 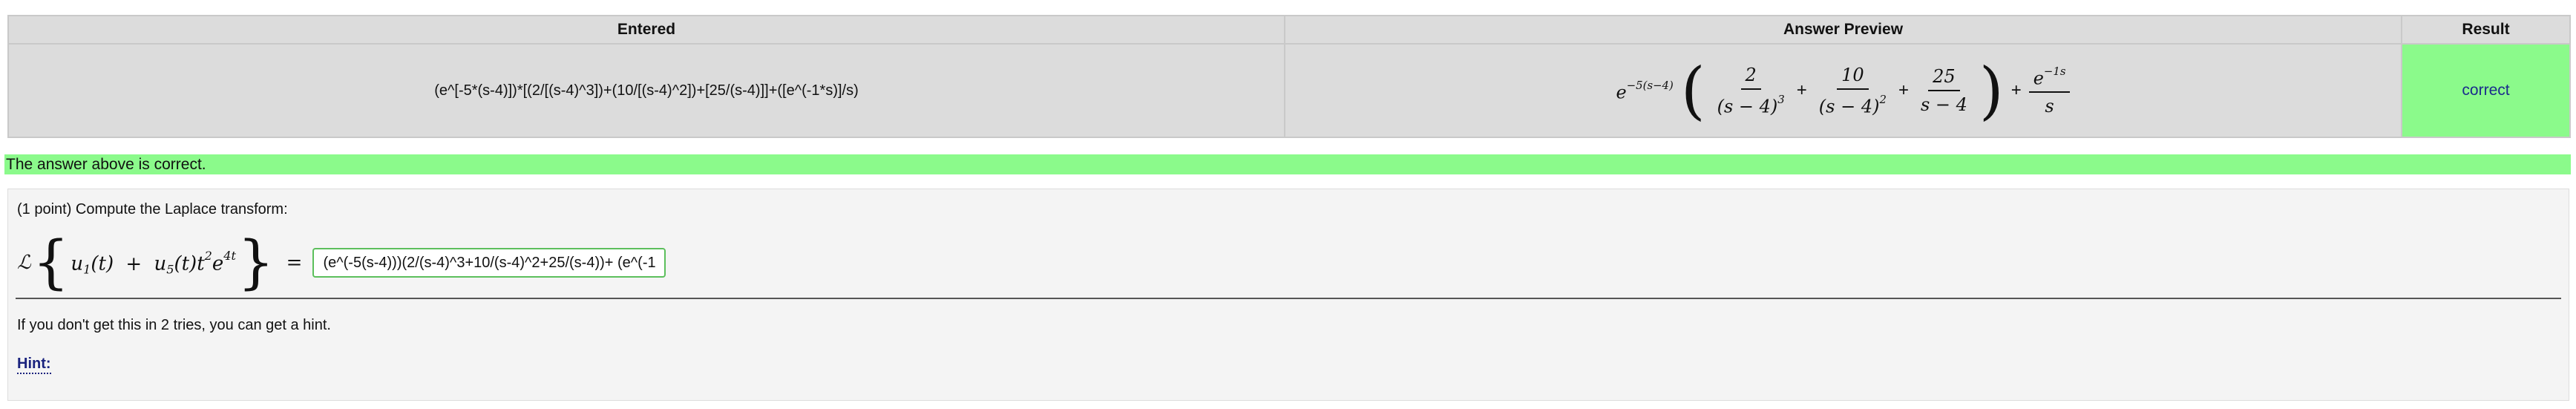 What do you see at coordinates (51, 262) in the screenshot?
I see `left-brace: {` at bounding box center [51, 262].